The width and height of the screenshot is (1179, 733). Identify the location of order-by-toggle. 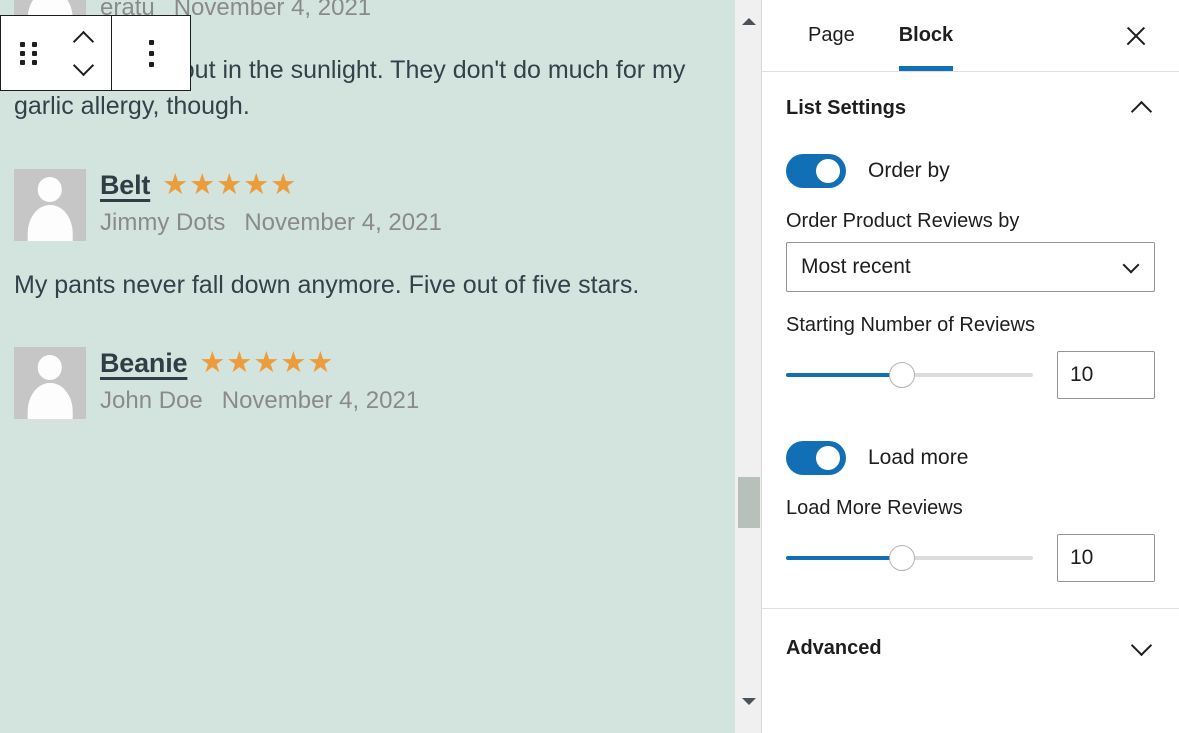
(816, 171).